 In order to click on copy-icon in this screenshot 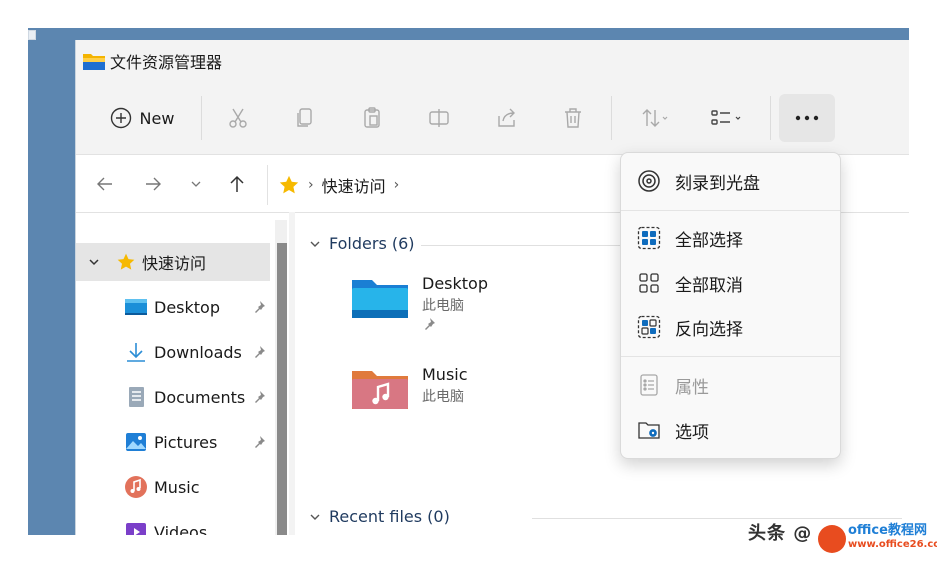, I will do `click(304, 117)`.